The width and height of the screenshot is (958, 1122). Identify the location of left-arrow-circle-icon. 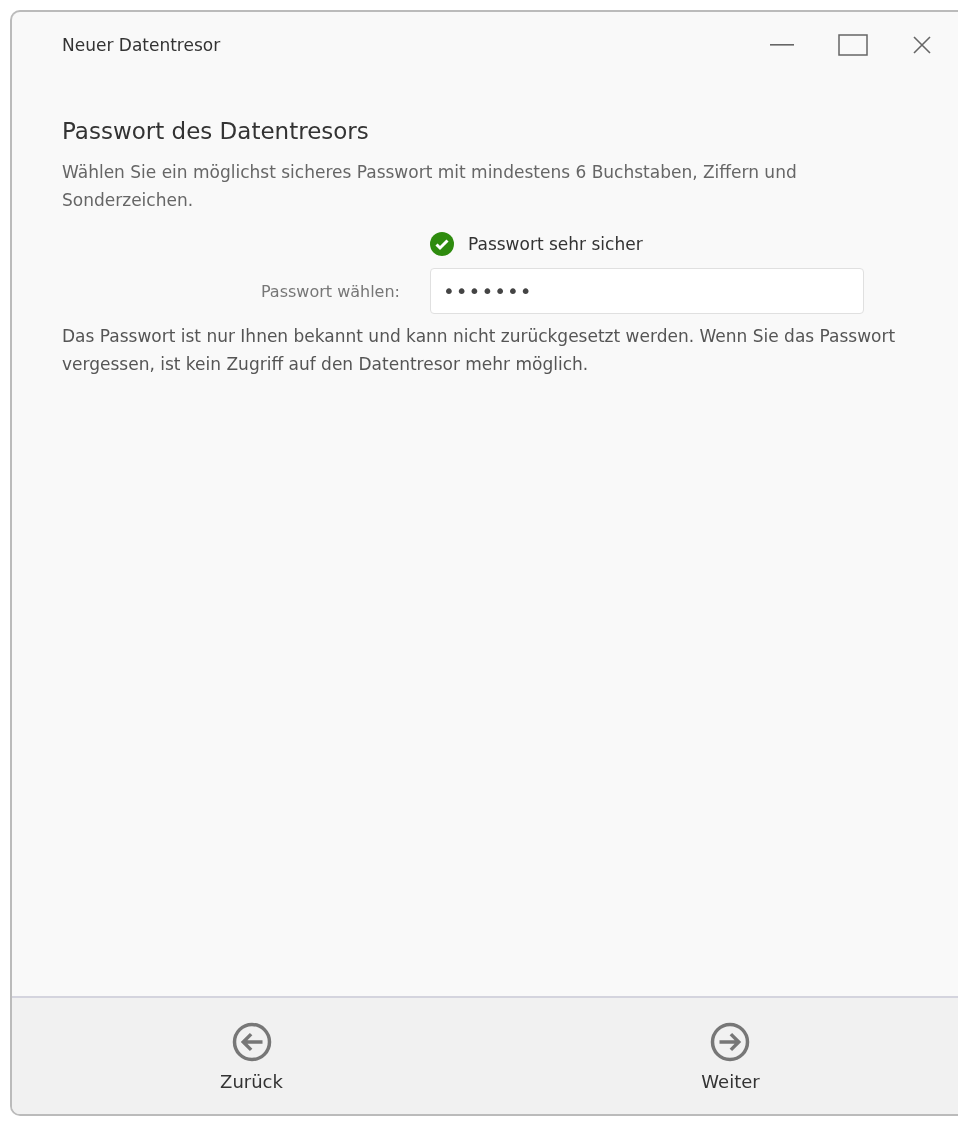
(251, 1041).